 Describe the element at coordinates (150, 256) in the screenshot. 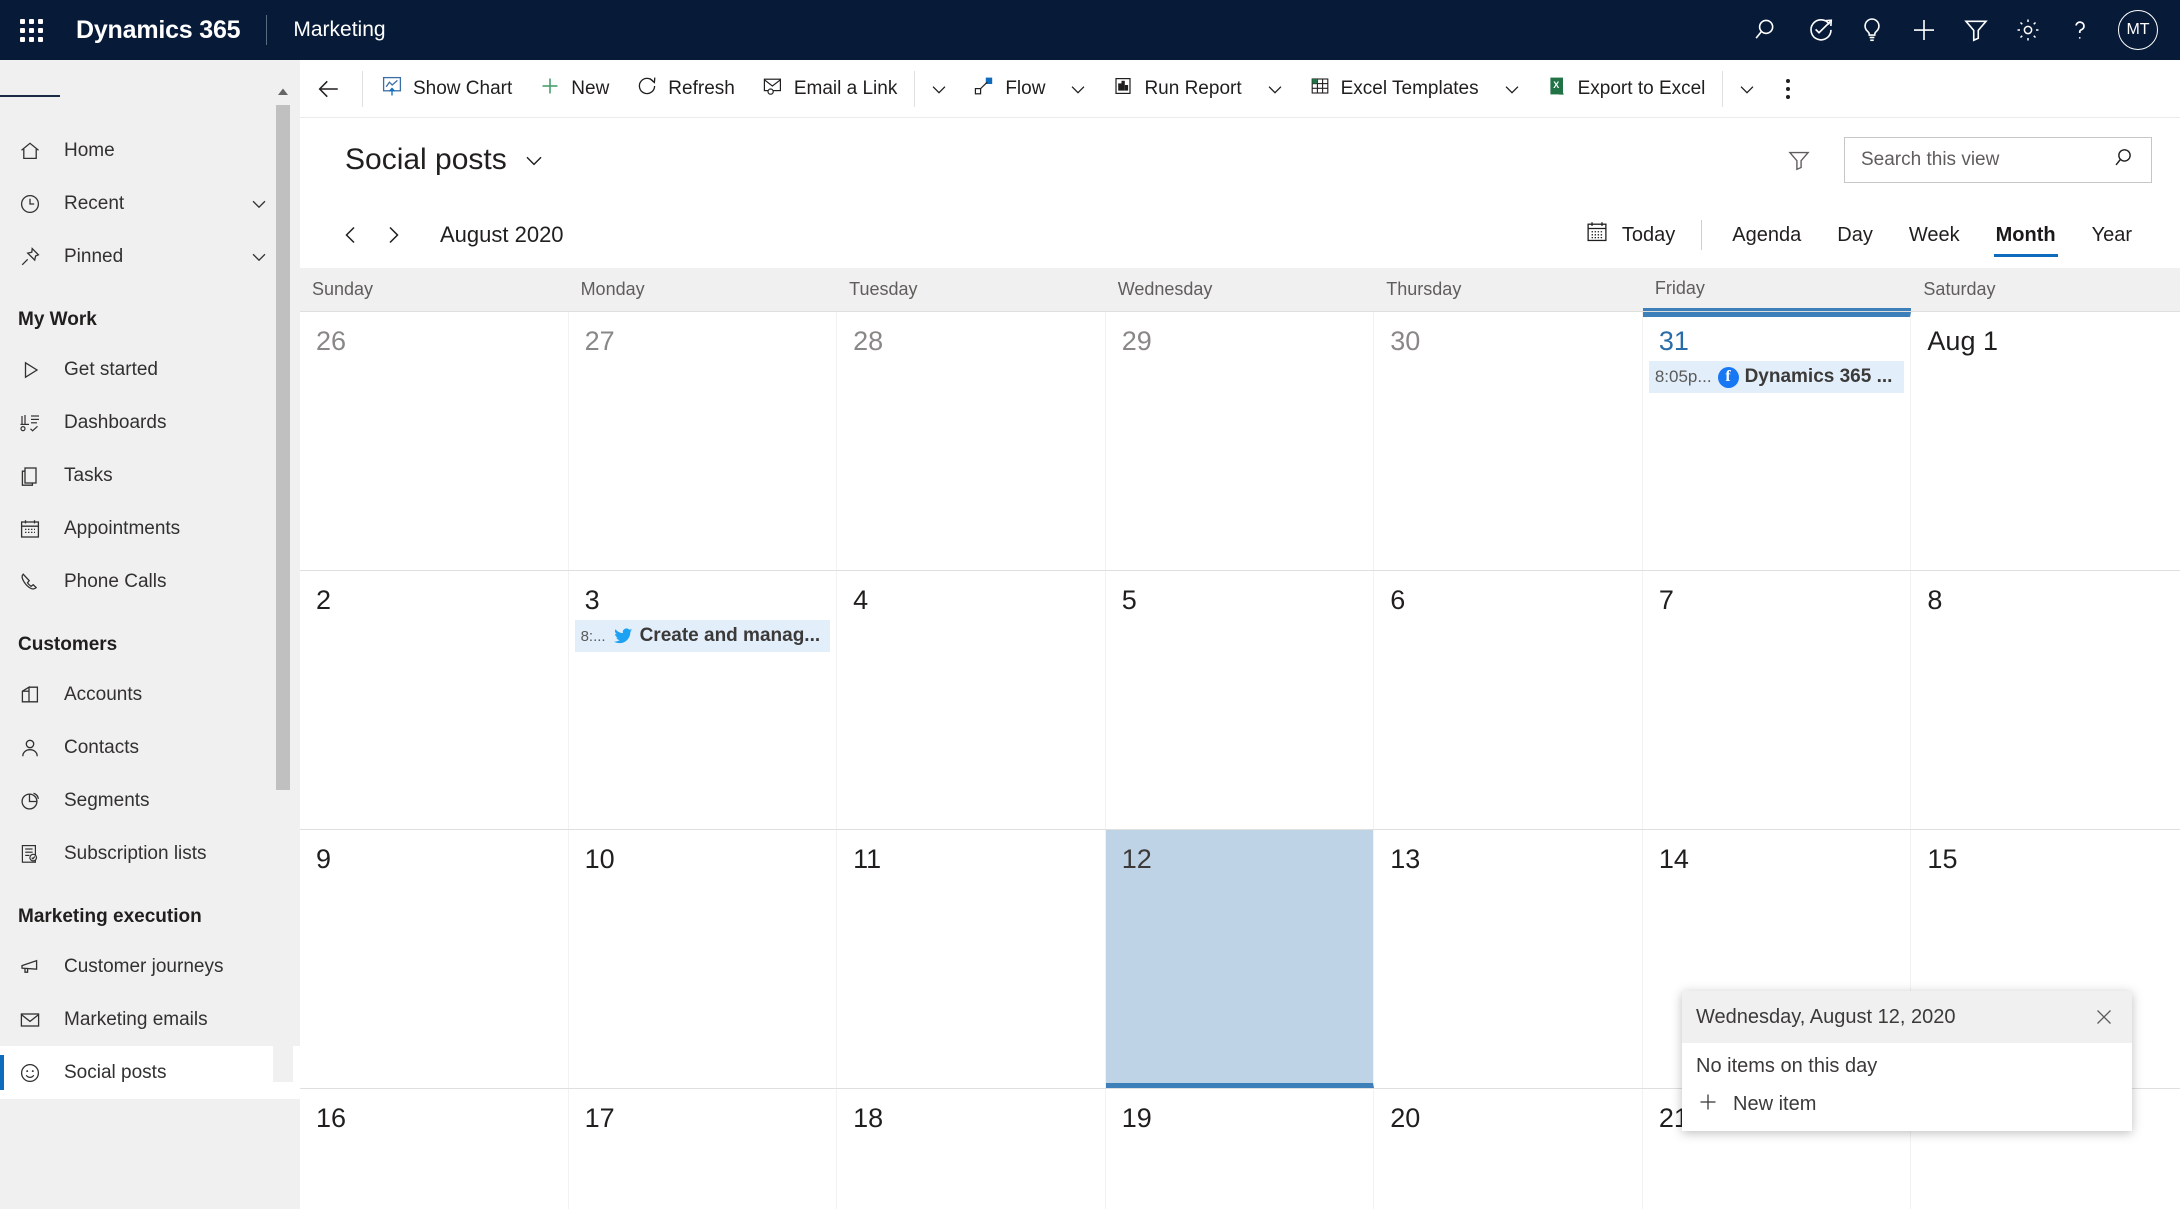

I see `sidebar-item-pinned: Pinned` at that location.